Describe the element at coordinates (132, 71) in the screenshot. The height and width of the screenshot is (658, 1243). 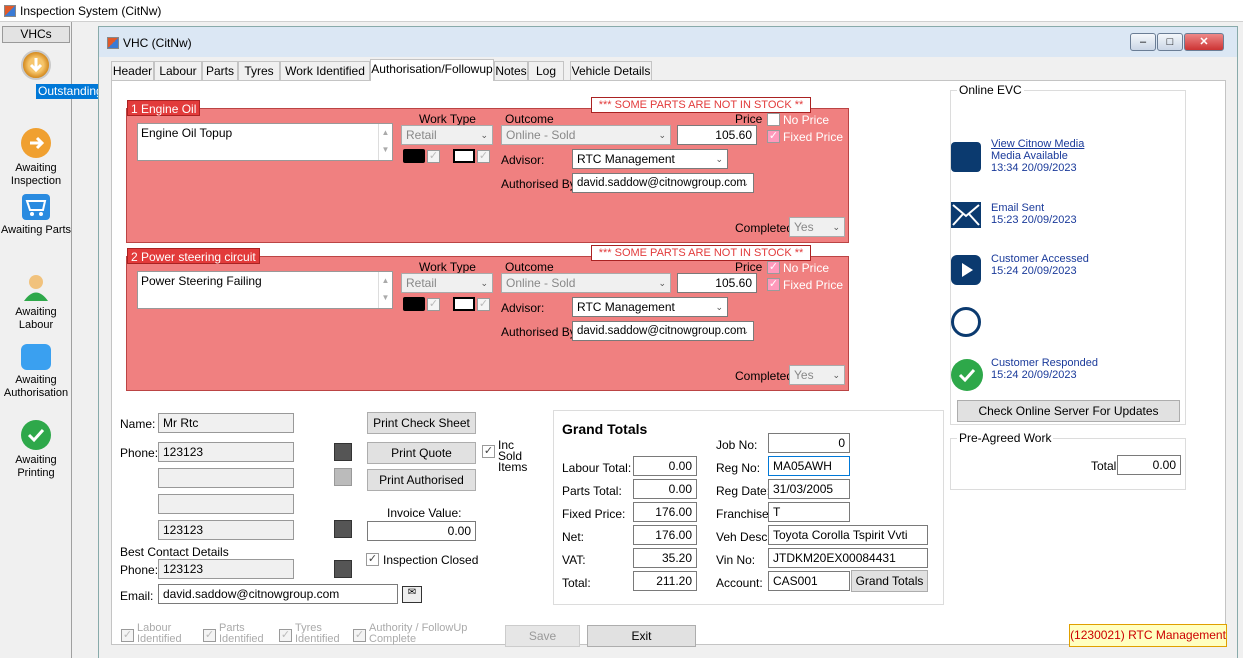
I see `tab-header: Header` at that location.